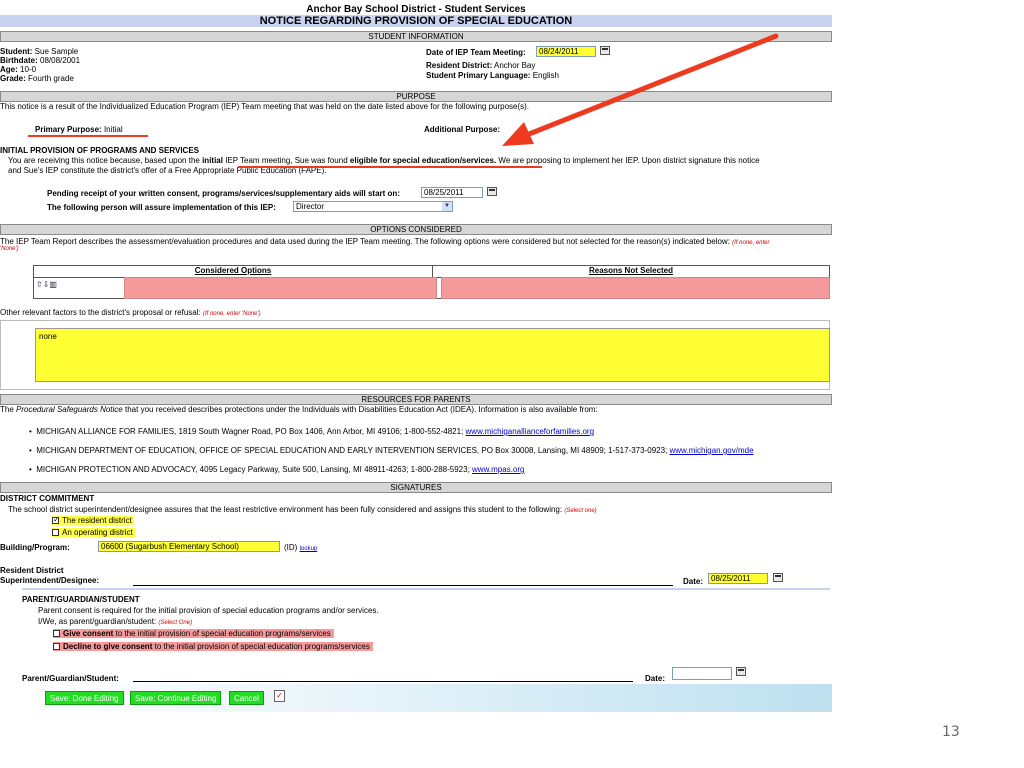 Image resolution: width=1024 pixels, height=768 pixels. I want to click on parent-heading: PARENT/GUARDIAN/STUDENT, so click(81, 599).